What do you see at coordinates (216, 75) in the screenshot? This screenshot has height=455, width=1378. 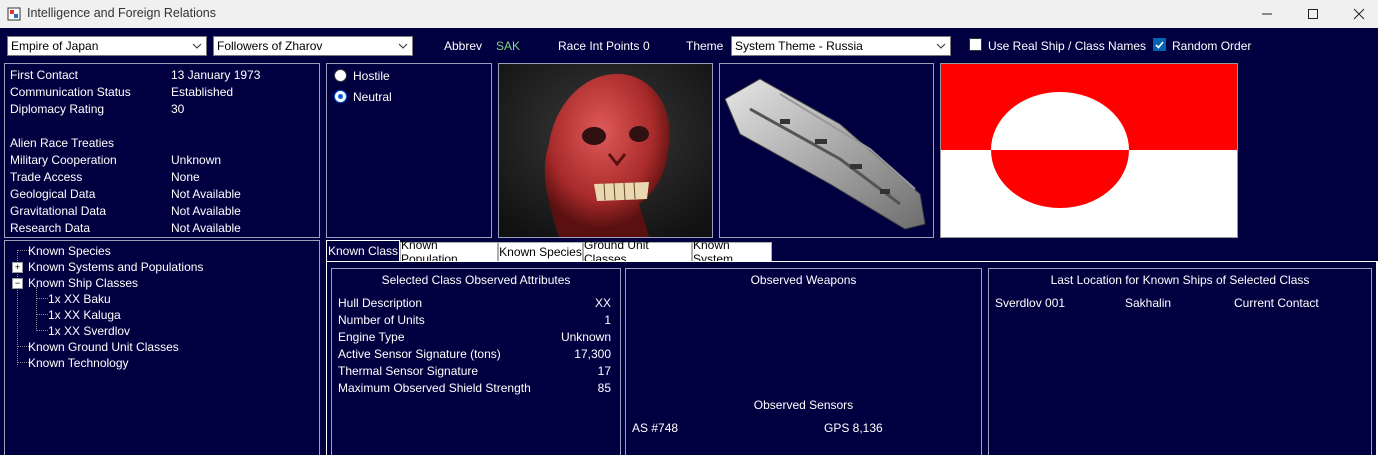 I see `first-contact-value: 13 January 1973` at bounding box center [216, 75].